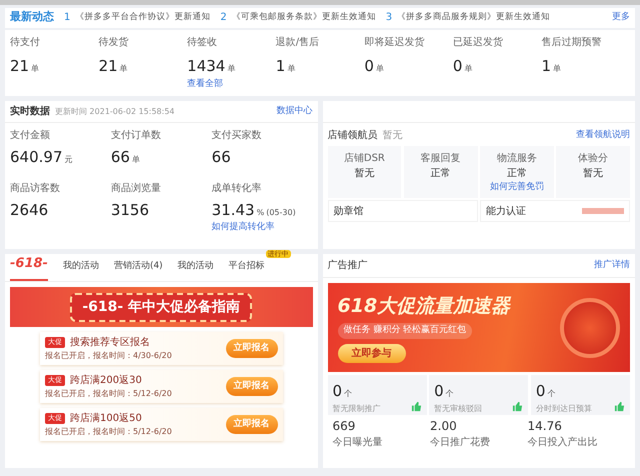 The image size is (640, 476). I want to click on metric-note: (05-30), so click(281, 212).